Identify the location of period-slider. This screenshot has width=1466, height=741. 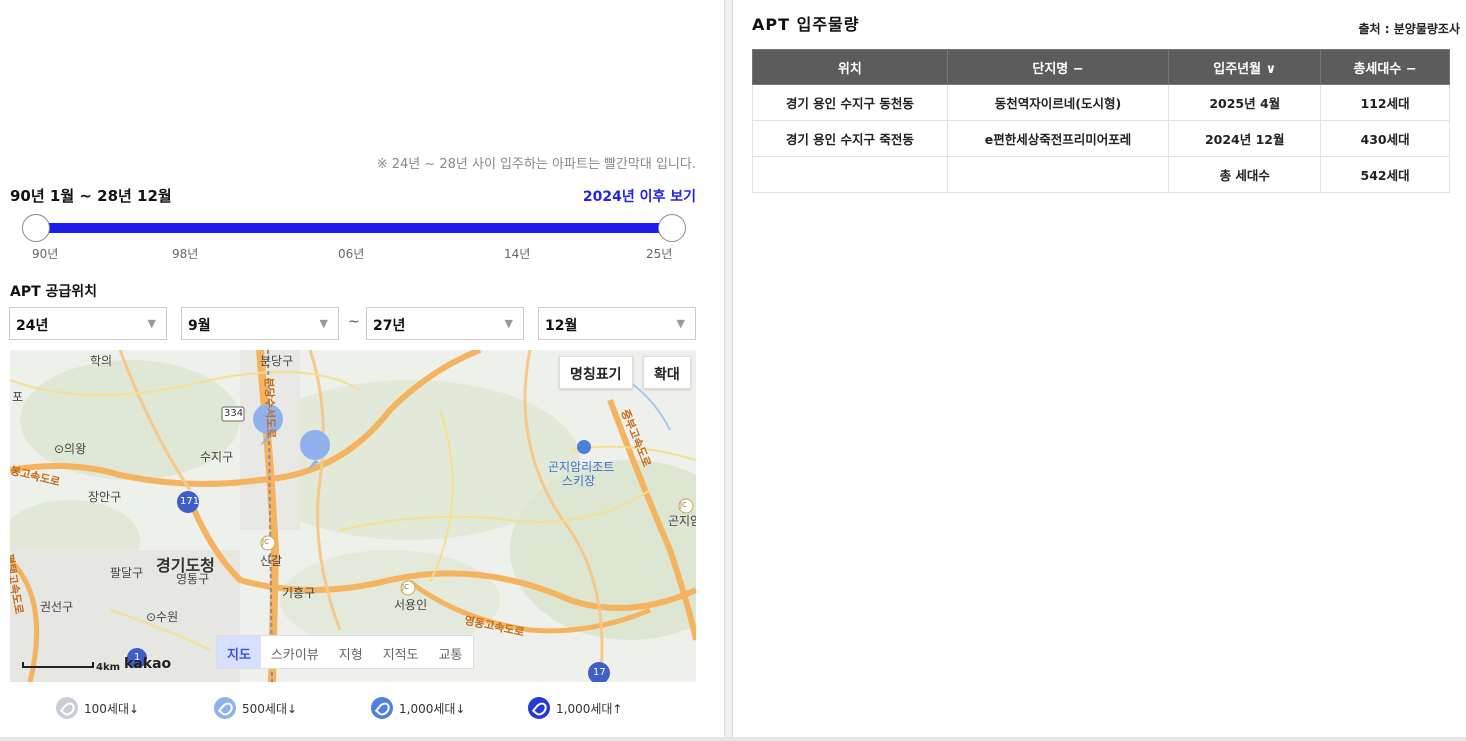
(354, 228).